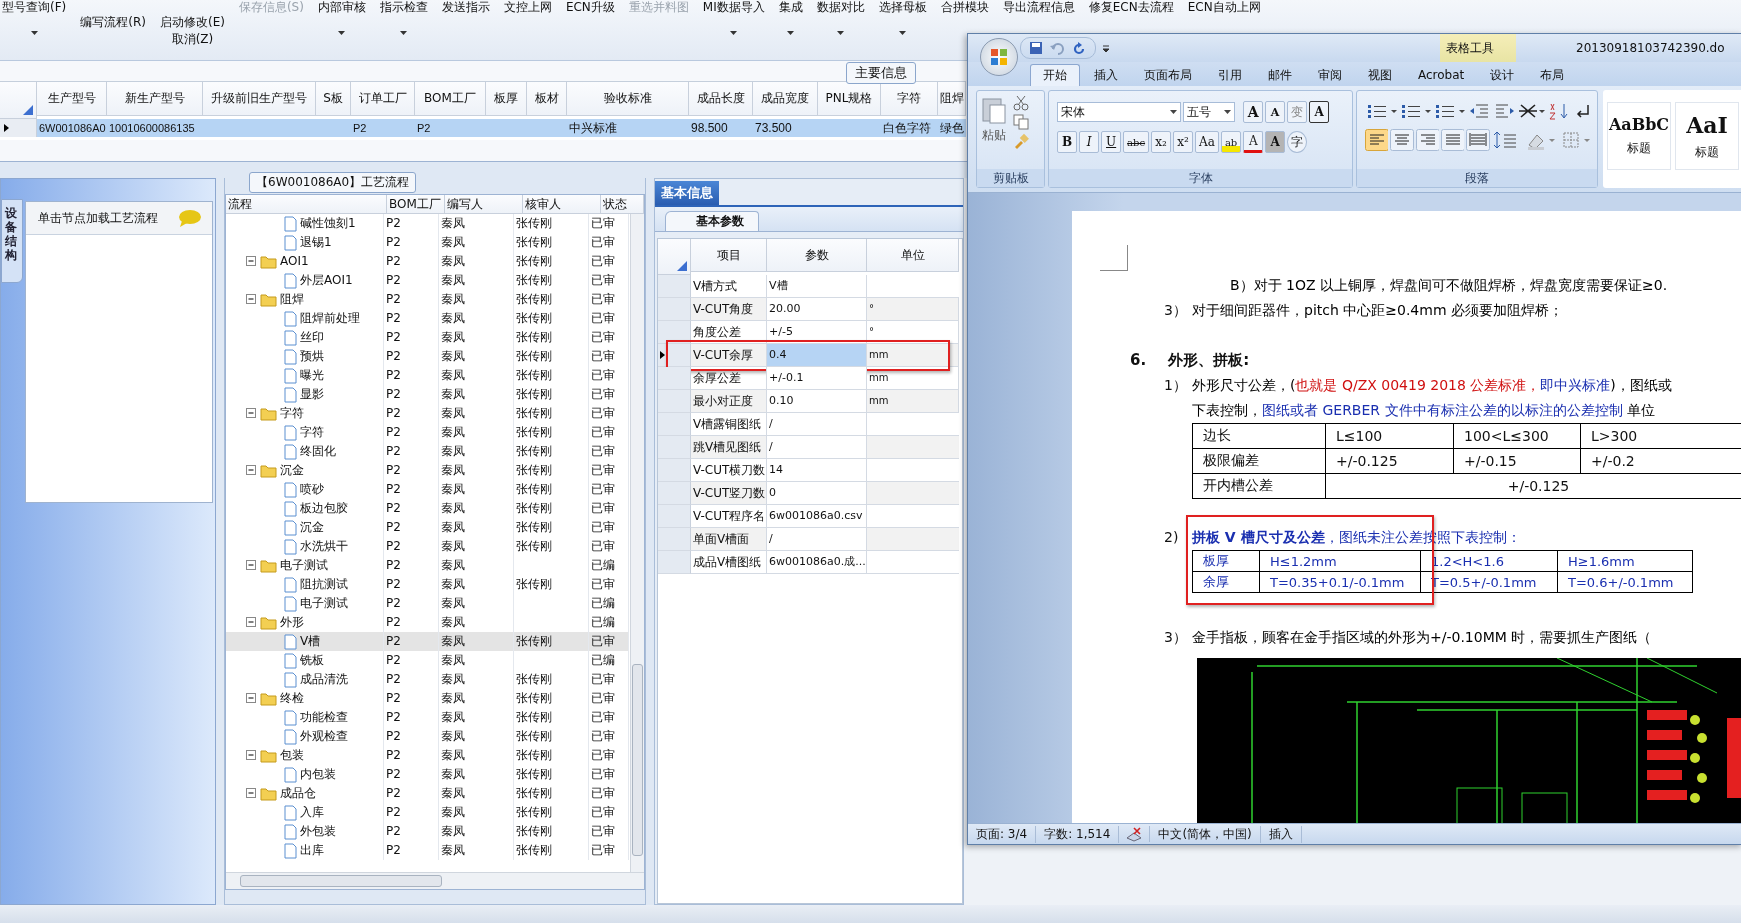 This screenshot has width=1741, height=923. What do you see at coordinates (729, 255) in the screenshot?
I see `column-header: 项目` at bounding box center [729, 255].